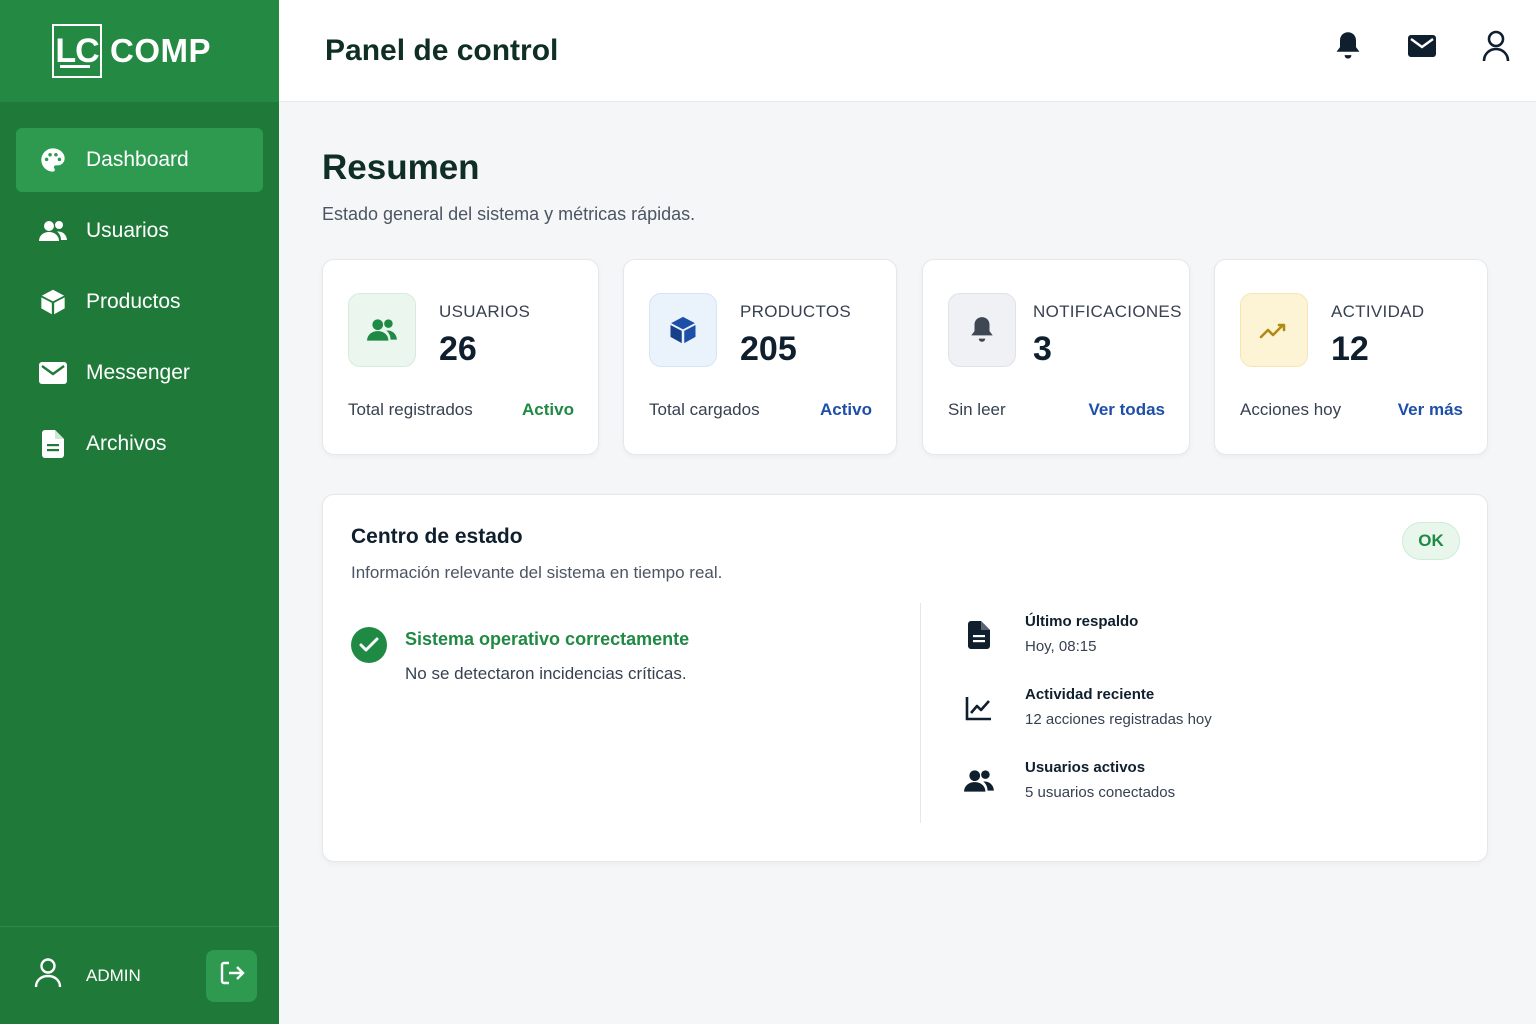 The height and width of the screenshot is (1024, 1536). I want to click on box-icon, so click(53, 302).